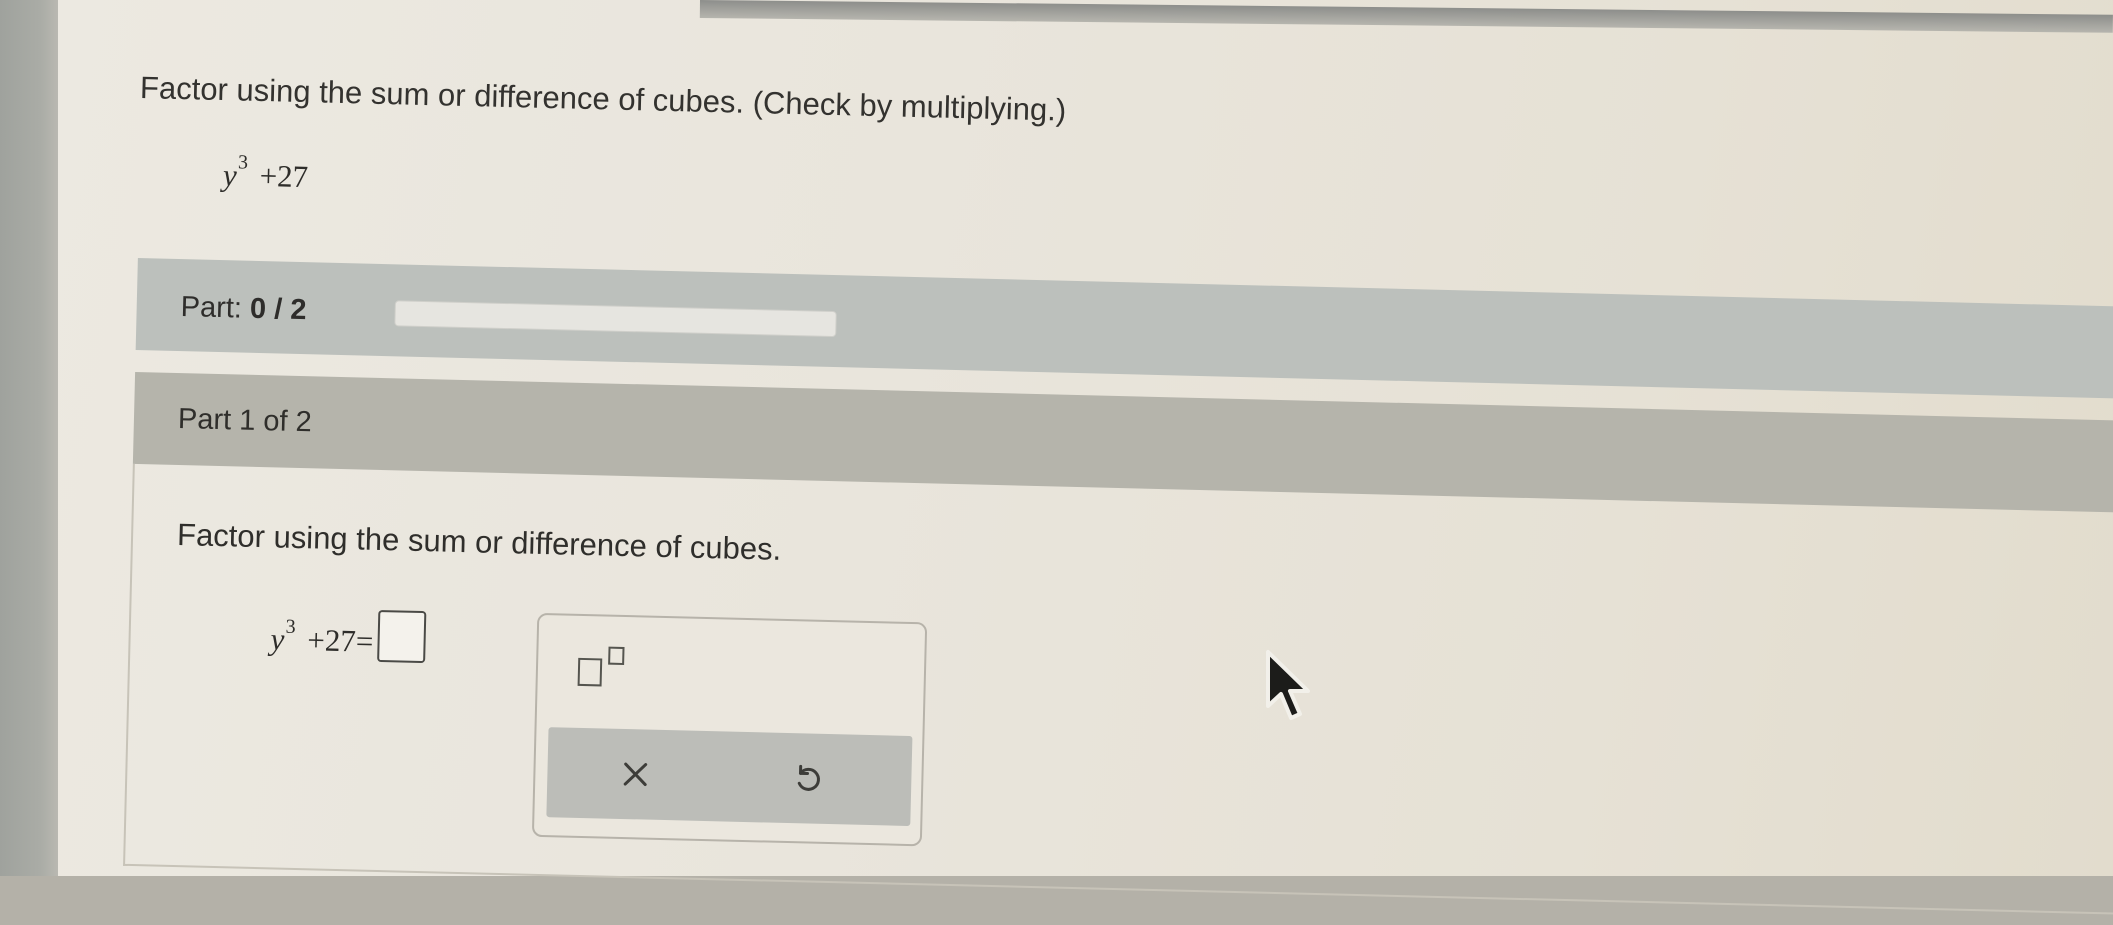 The image size is (2113, 925). What do you see at coordinates (245, 421) in the screenshot?
I see `part-header-label: Part 1 of 2` at bounding box center [245, 421].